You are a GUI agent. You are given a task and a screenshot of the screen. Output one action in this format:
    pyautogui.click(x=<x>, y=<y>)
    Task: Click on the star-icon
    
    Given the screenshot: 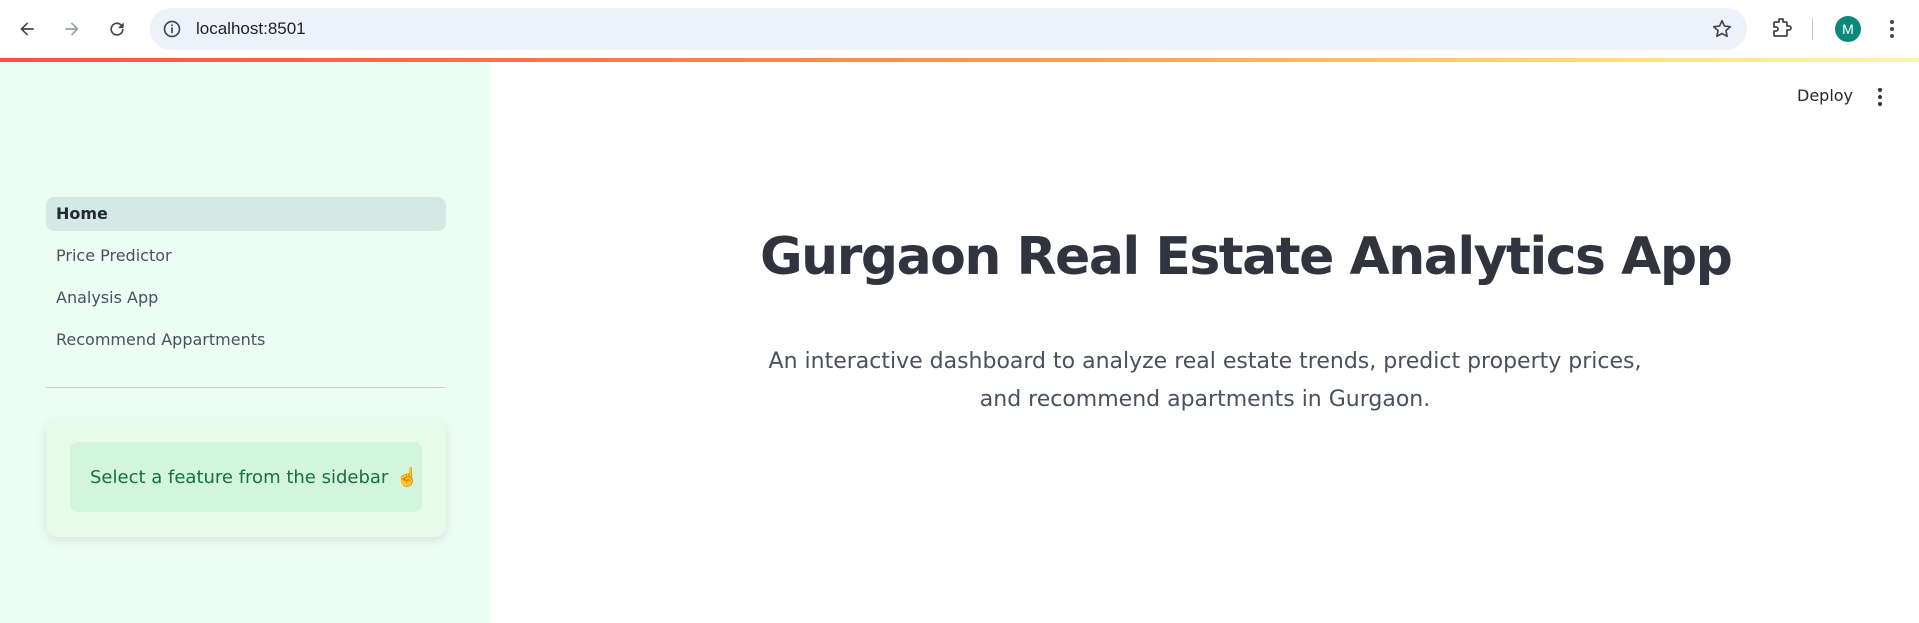 What is the action you would take?
    pyautogui.click(x=1722, y=29)
    